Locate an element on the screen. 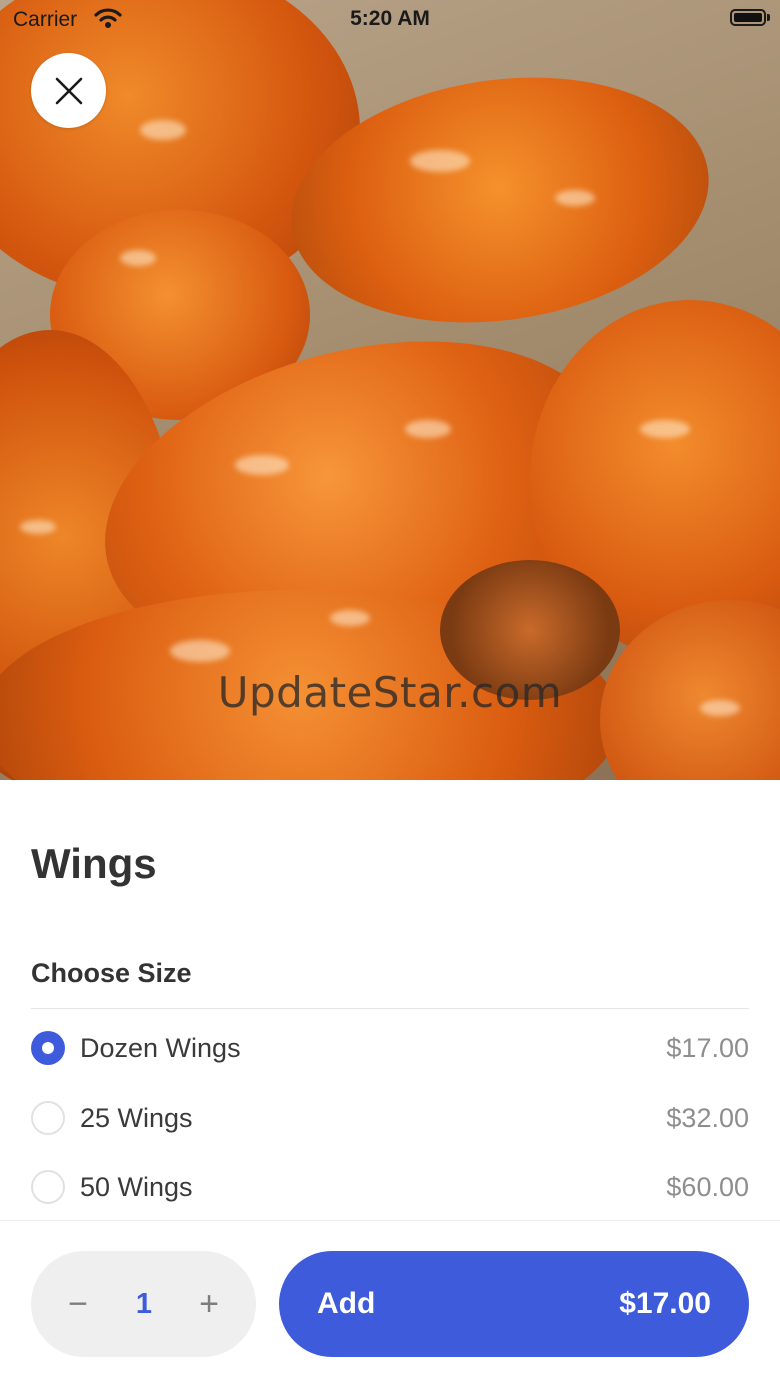  item-title: Wings is located at coordinates (94, 863).